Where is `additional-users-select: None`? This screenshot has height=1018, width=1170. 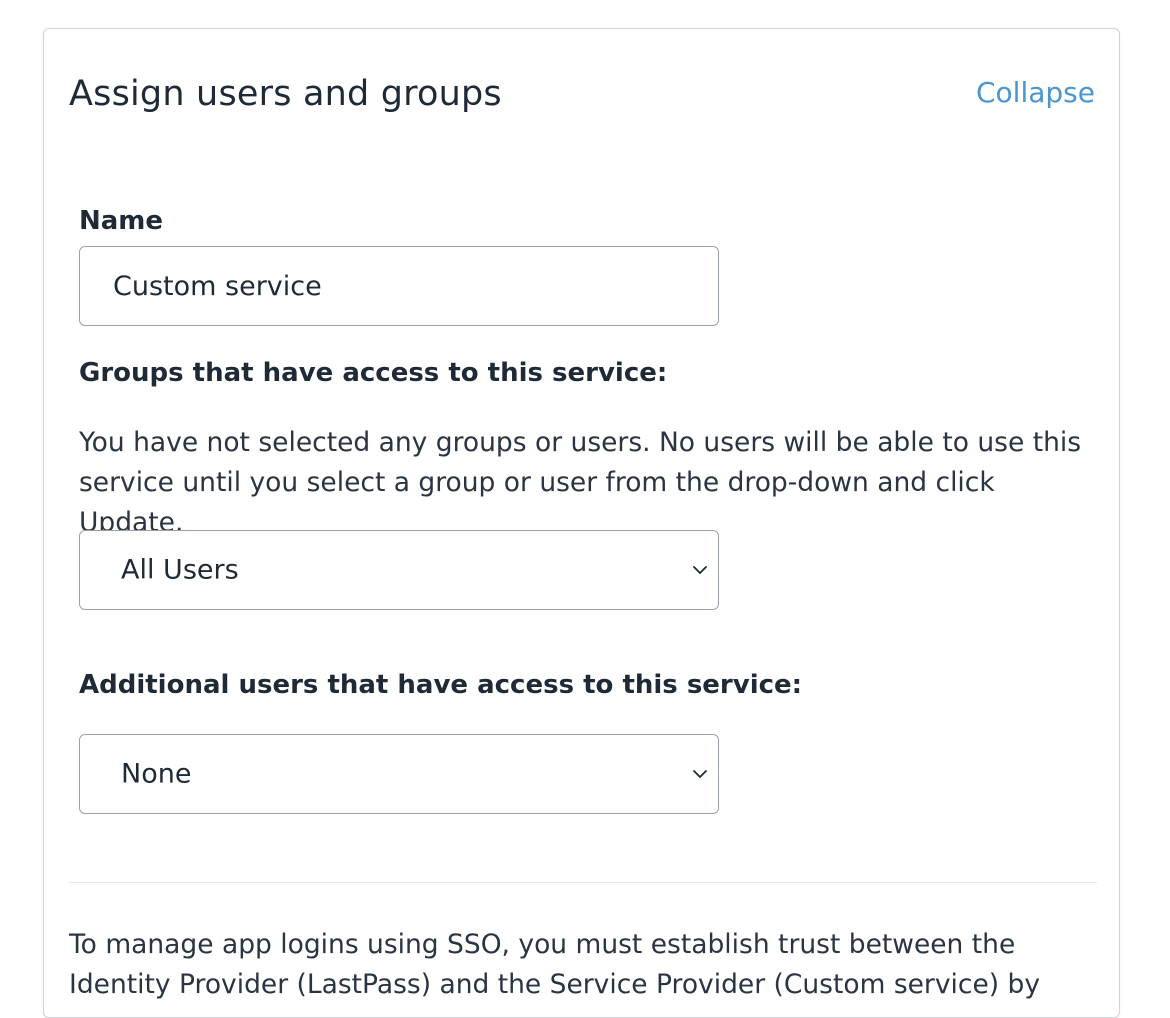 additional-users-select: None is located at coordinates (399, 774).